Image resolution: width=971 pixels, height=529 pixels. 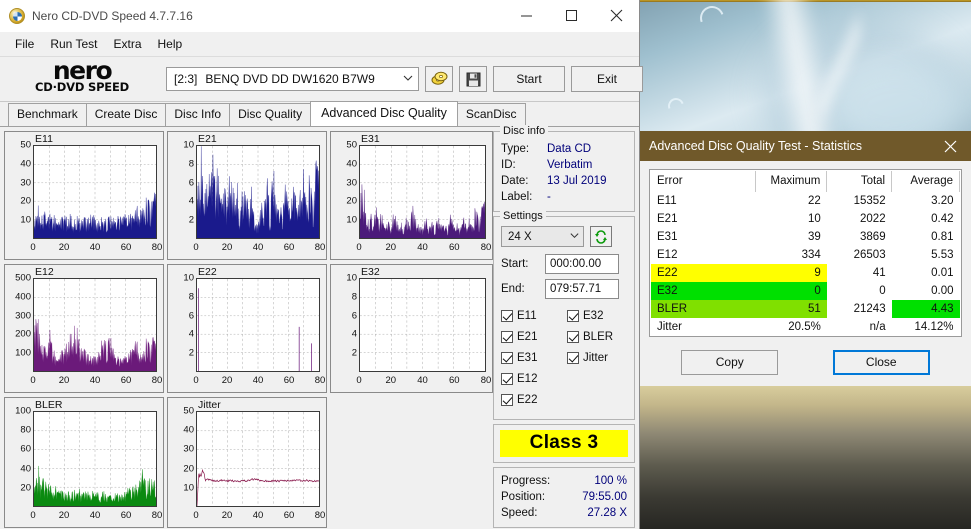 I want to click on statistics-dialog-titlebar: Advanced Disc Quality Test - Statistics, so click(x=805, y=146).